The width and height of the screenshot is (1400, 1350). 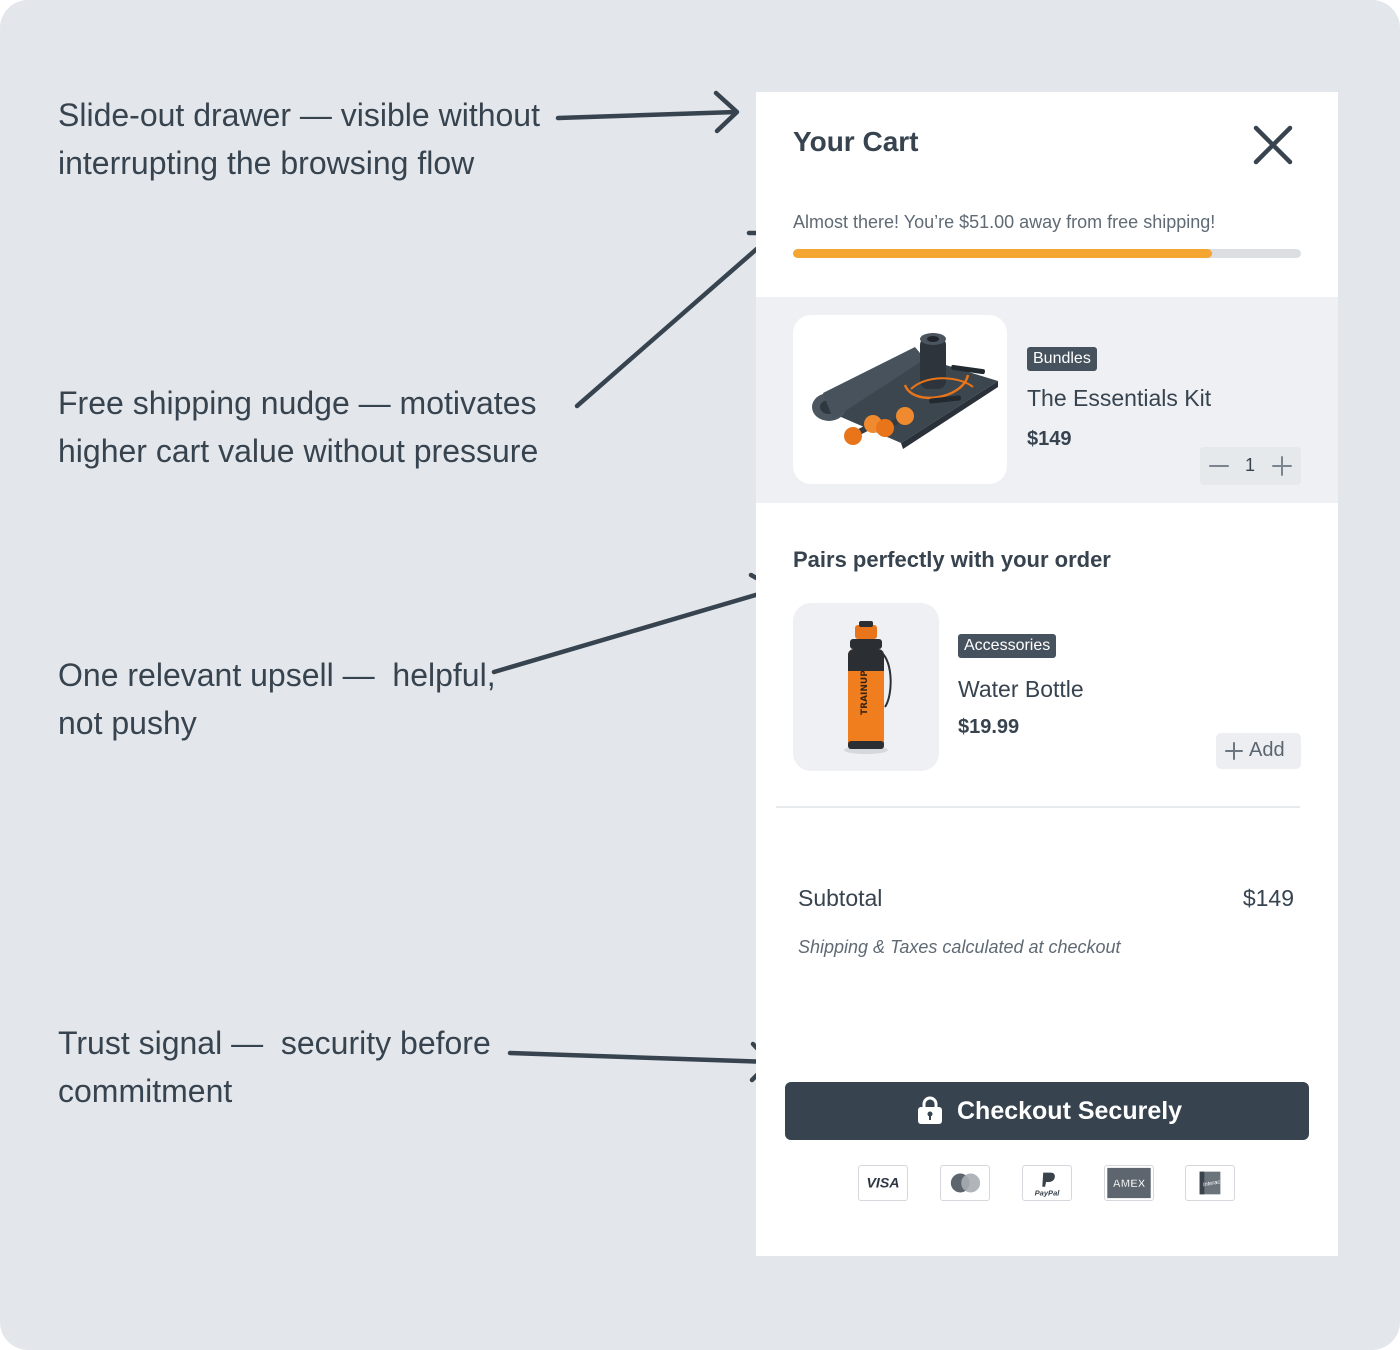 What do you see at coordinates (298, 451) in the screenshot?
I see `annotation-shipping-line-2: higher cart value without pressure` at bounding box center [298, 451].